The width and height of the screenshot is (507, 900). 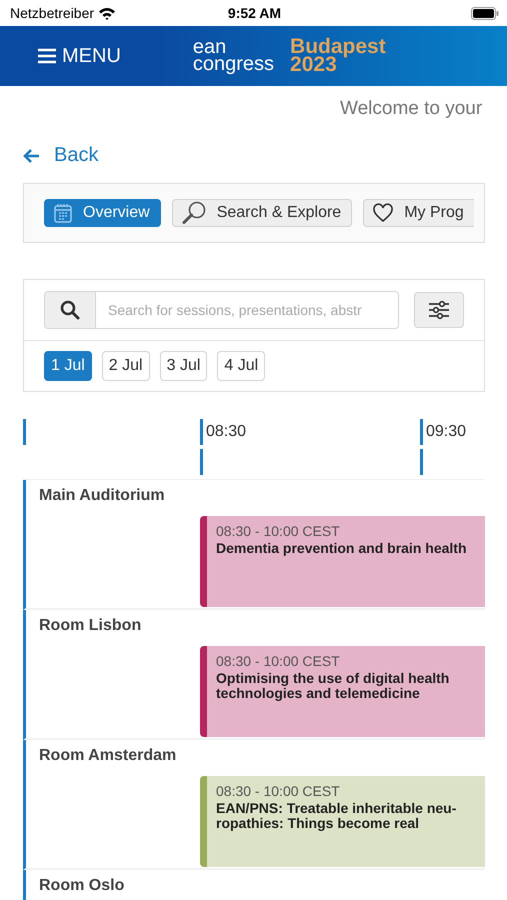 I want to click on session-card: 08:30 - 10:00 CEST Dementia prevention and brain health, so click(x=342, y=561).